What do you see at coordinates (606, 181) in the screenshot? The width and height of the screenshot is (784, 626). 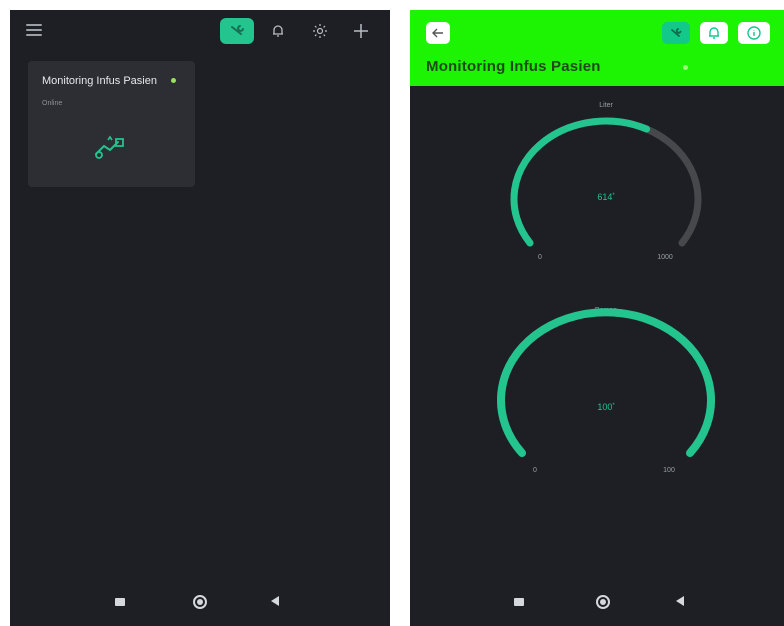 I see `gauge-liter: Liter 614* 0 1000` at bounding box center [606, 181].